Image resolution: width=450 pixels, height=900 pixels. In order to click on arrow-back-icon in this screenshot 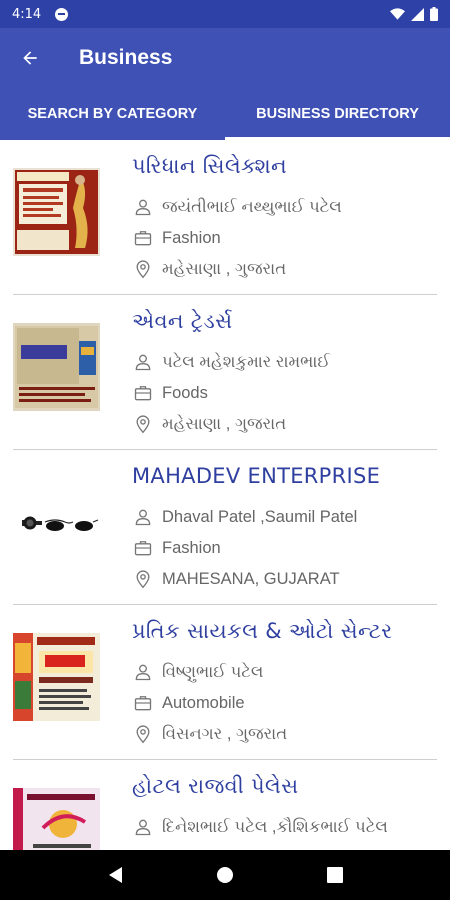, I will do `click(30, 58)`.